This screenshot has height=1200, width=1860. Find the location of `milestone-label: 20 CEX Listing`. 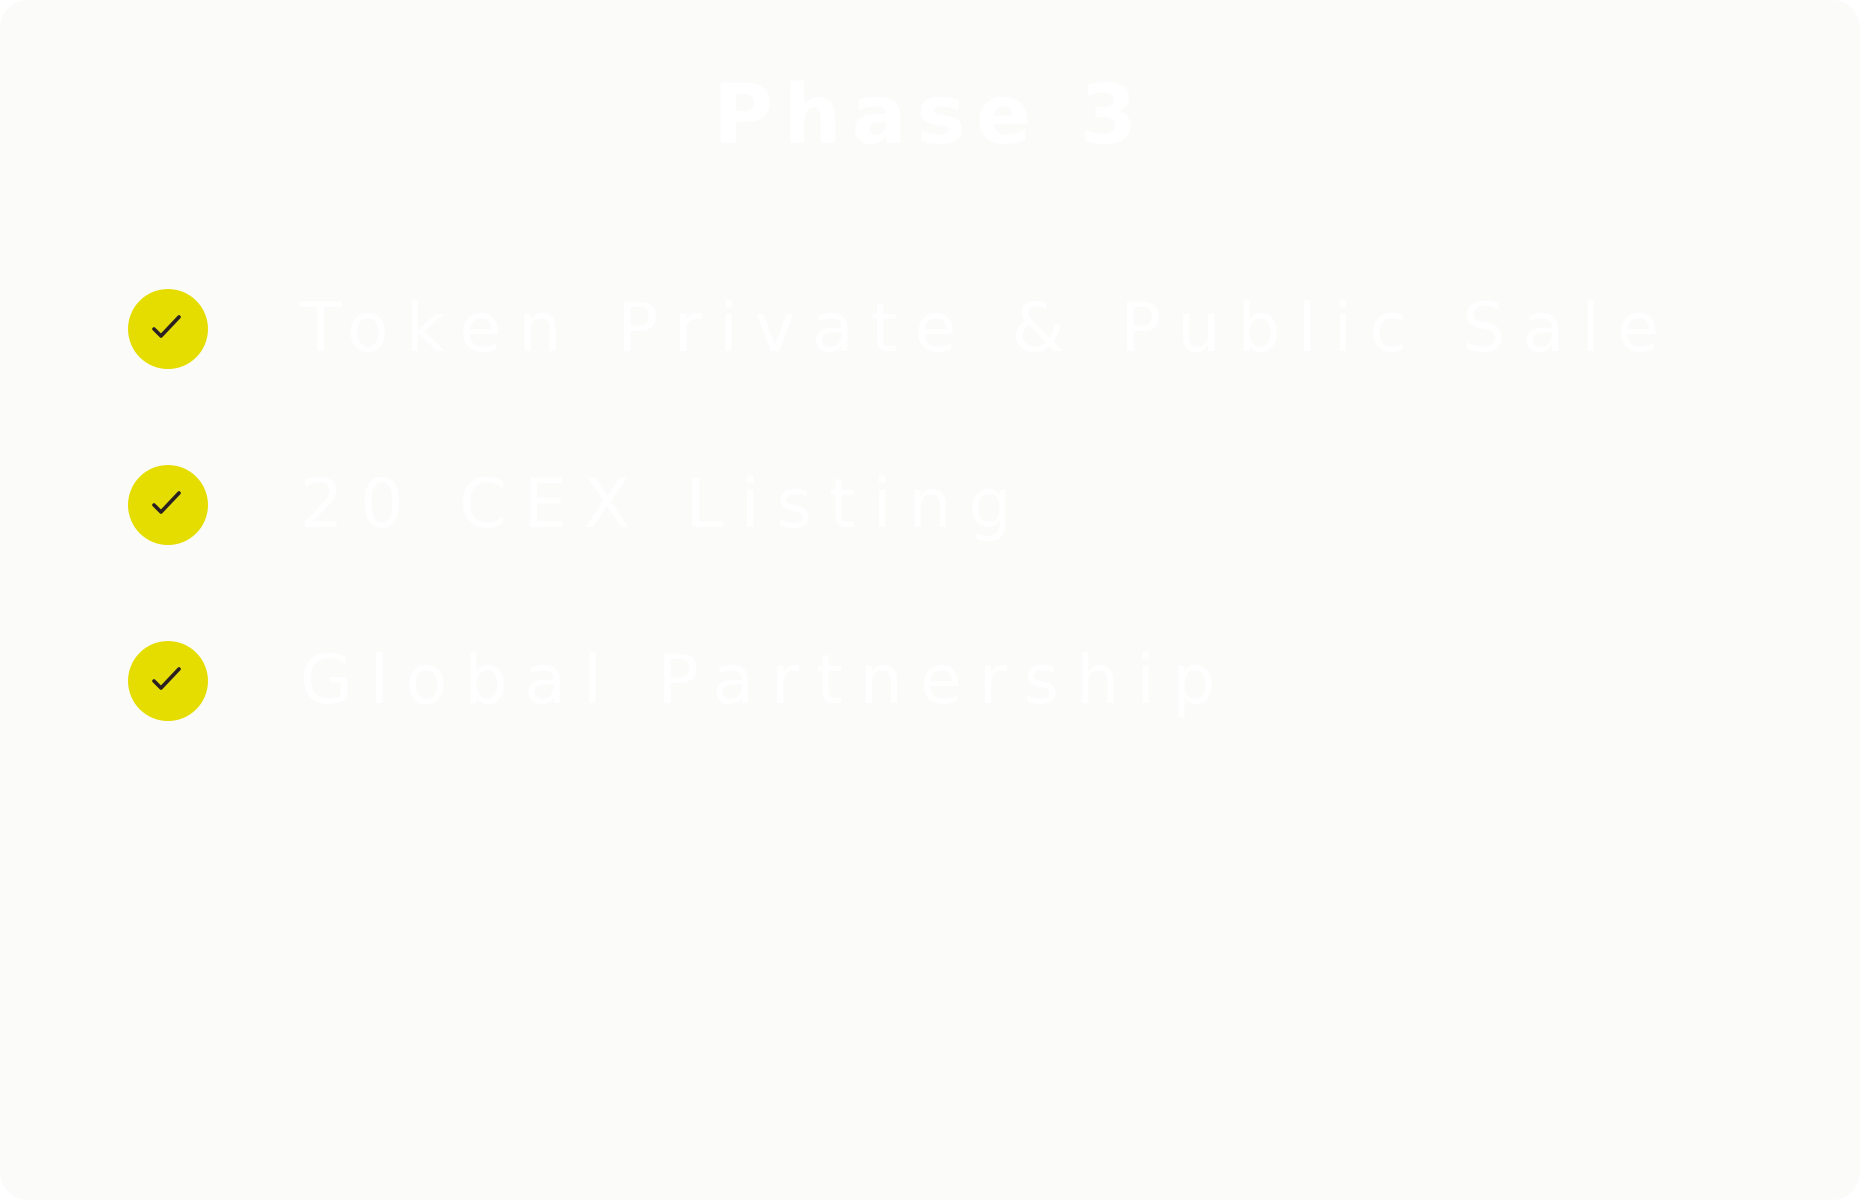

milestone-label: 20 CEX Listing is located at coordinates (664, 504).